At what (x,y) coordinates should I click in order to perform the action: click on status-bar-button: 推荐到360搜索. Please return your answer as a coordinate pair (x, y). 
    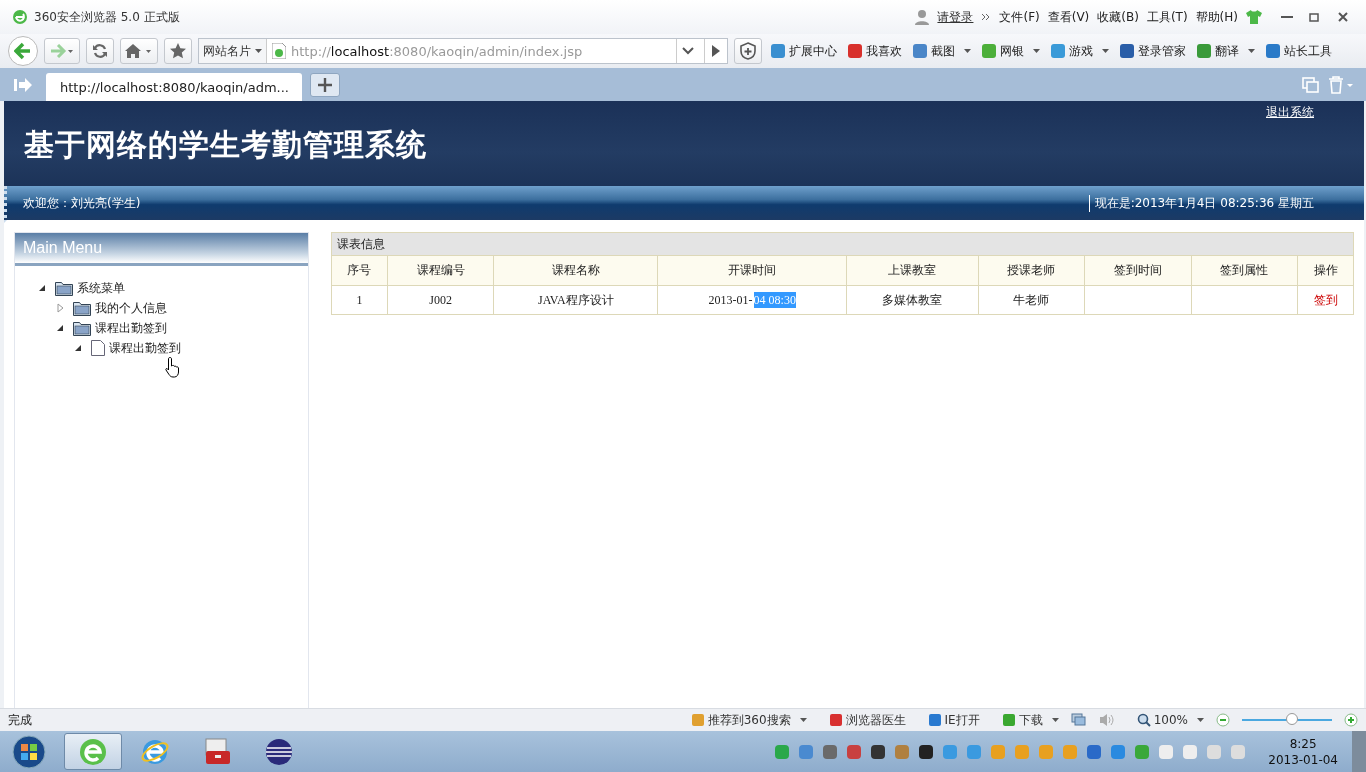
    Looking at the image, I should click on (748, 720).